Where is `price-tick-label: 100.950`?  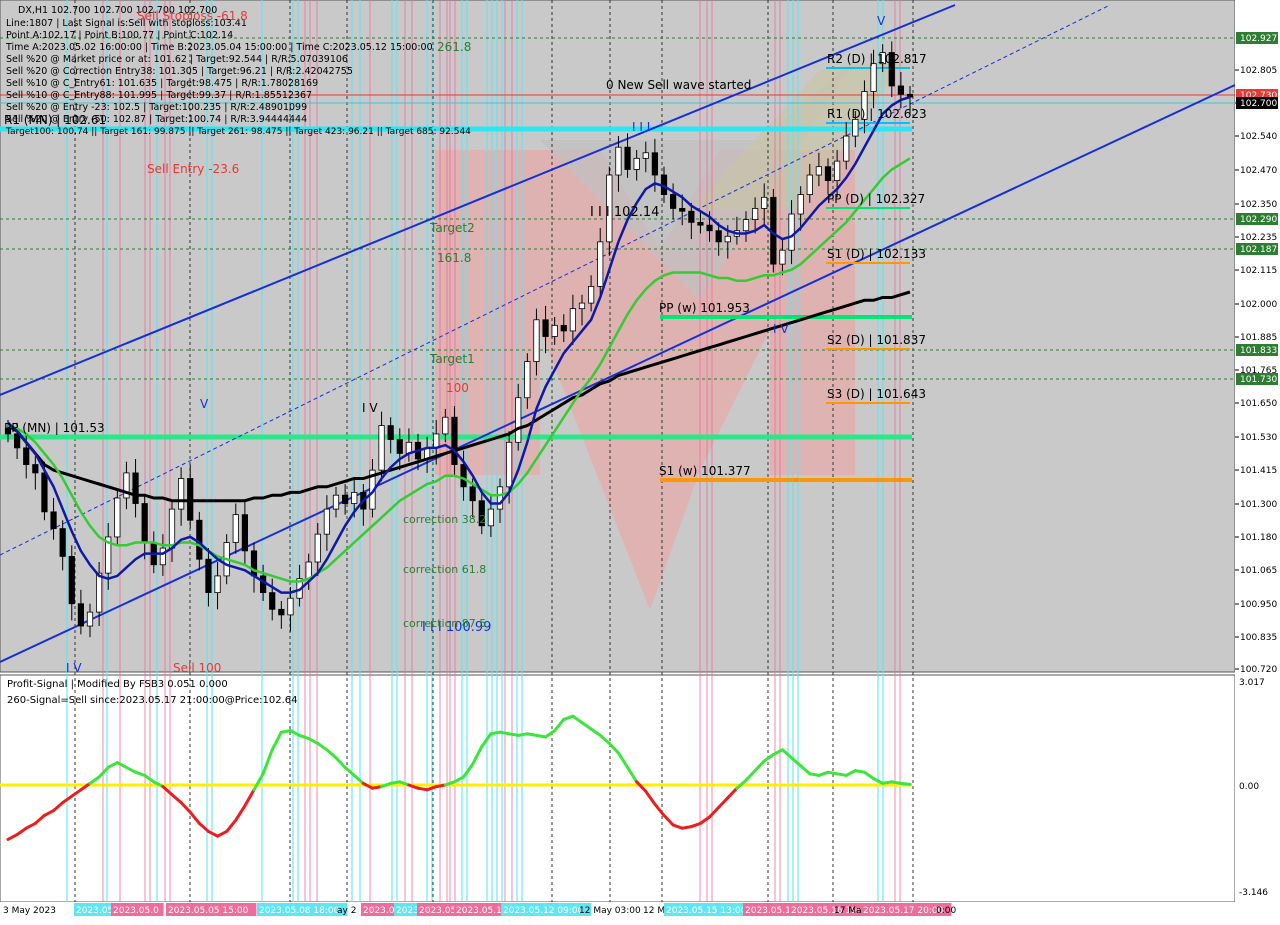
price-tick-label: 100.950 is located at coordinates (1258, 605).